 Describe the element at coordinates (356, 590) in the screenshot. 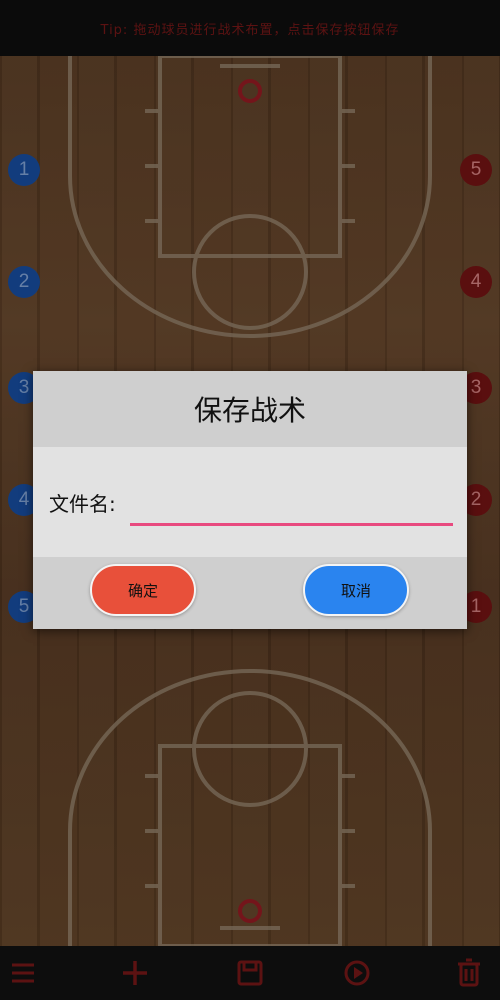

I see `cancel-button: 取消` at that location.